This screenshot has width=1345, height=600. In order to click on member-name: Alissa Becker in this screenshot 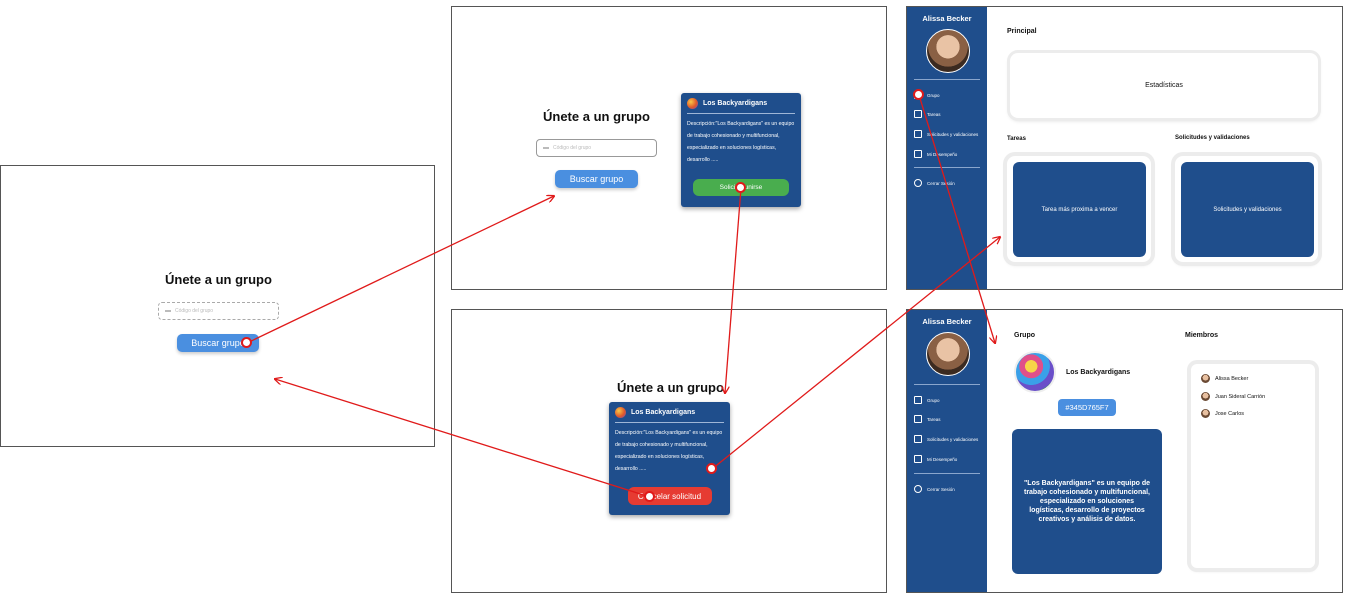, I will do `click(1232, 378)`.